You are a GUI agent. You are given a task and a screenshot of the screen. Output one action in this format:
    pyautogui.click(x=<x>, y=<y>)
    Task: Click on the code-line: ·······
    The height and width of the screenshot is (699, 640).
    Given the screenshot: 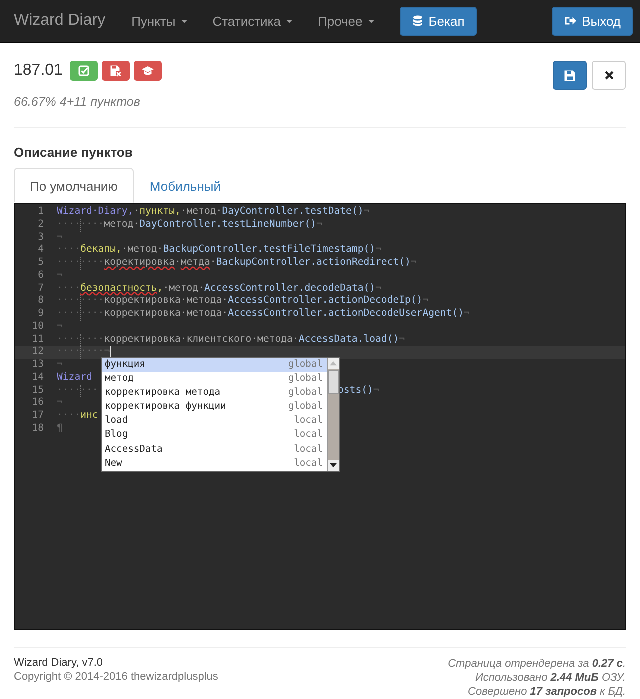 What is the action you would take?
    pyautogui.click(x=77, y=391)
    